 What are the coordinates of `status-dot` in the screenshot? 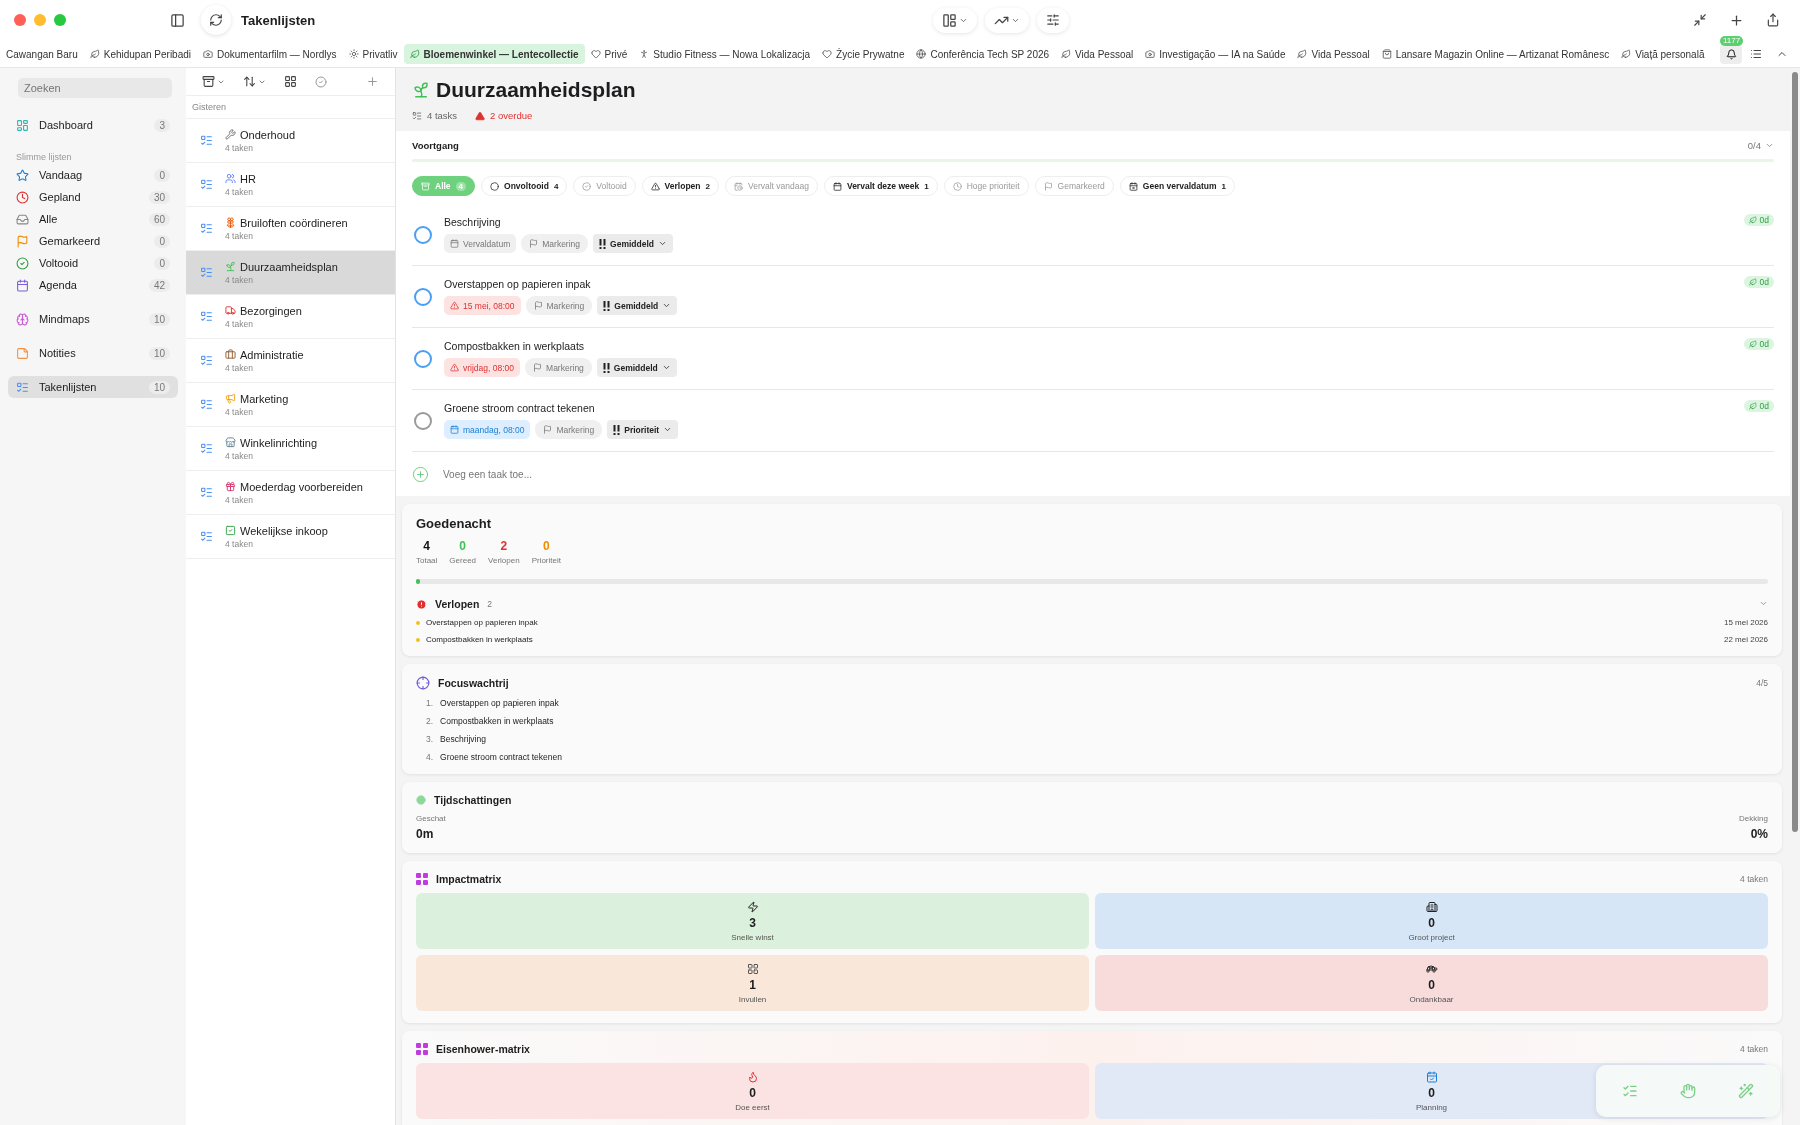 It's located at (418, 622).